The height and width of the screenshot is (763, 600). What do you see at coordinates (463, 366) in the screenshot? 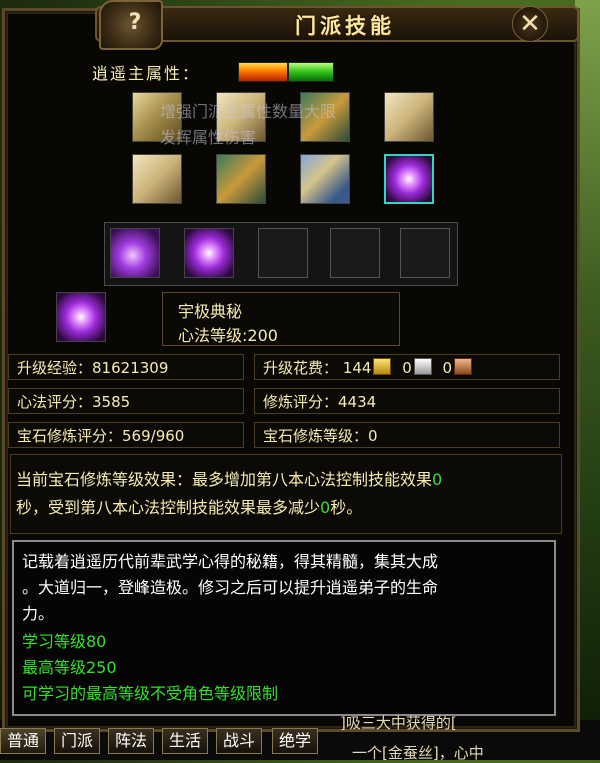
I see `copper-coin-icon` at bounding box center [463, 366].